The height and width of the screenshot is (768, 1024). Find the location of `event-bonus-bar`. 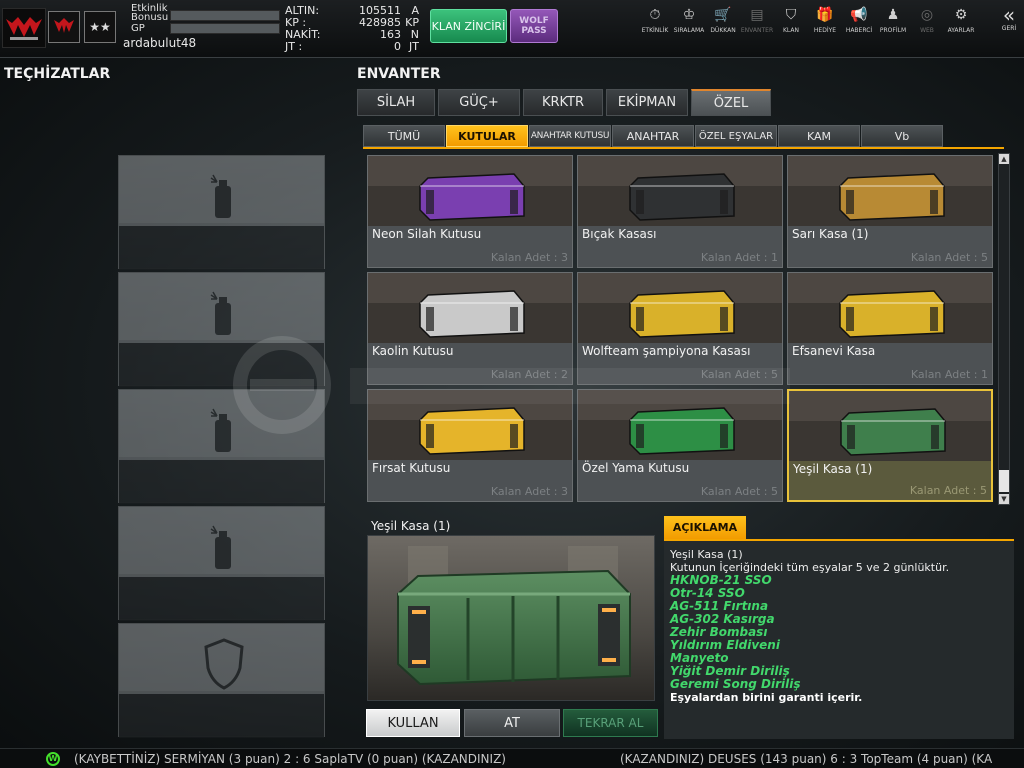

event-bonus-bar is located at coordinates (225, 15).